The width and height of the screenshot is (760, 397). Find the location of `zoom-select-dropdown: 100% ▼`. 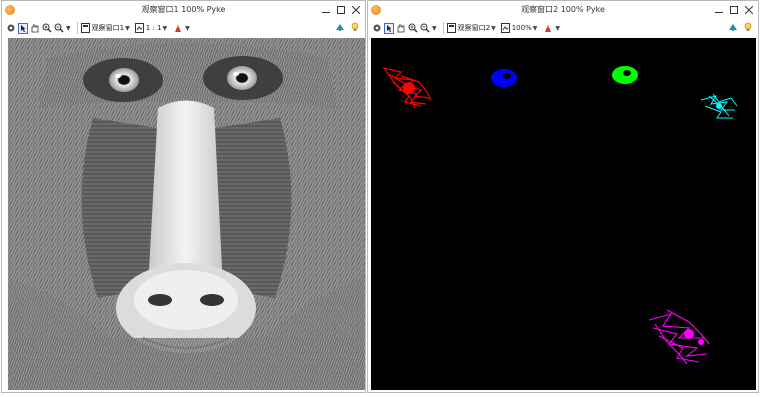

zoom-select-dropdown: 100% ▼ is located at coordinates (520, 28).